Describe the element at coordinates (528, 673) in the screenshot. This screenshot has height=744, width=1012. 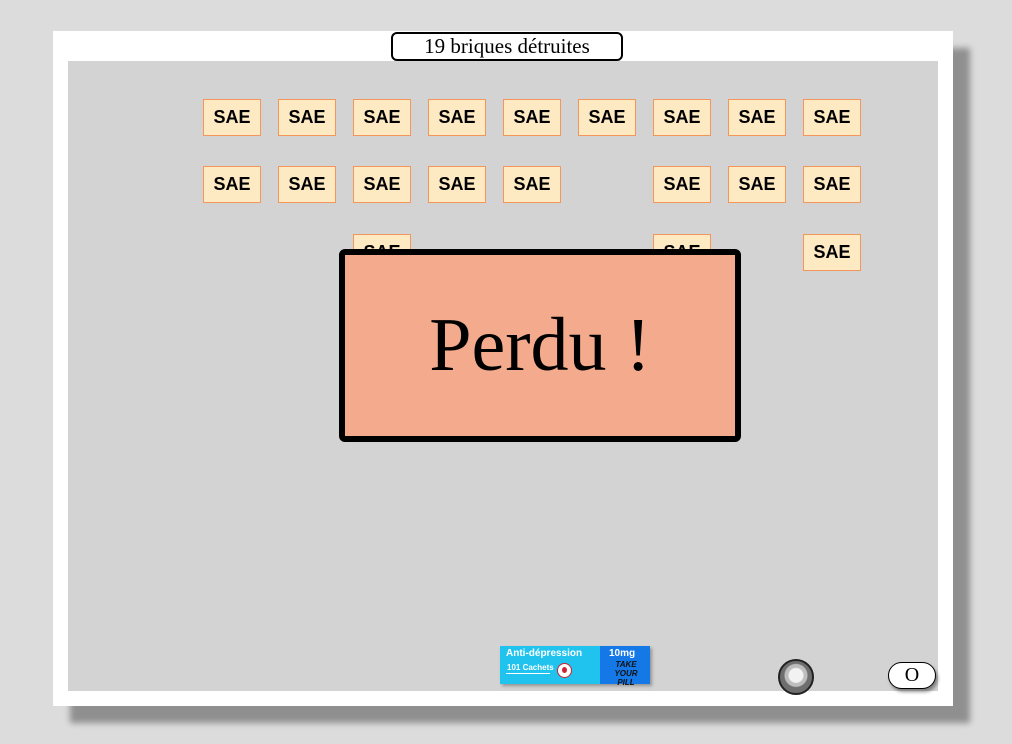
I see `paddle-divider` at that location.